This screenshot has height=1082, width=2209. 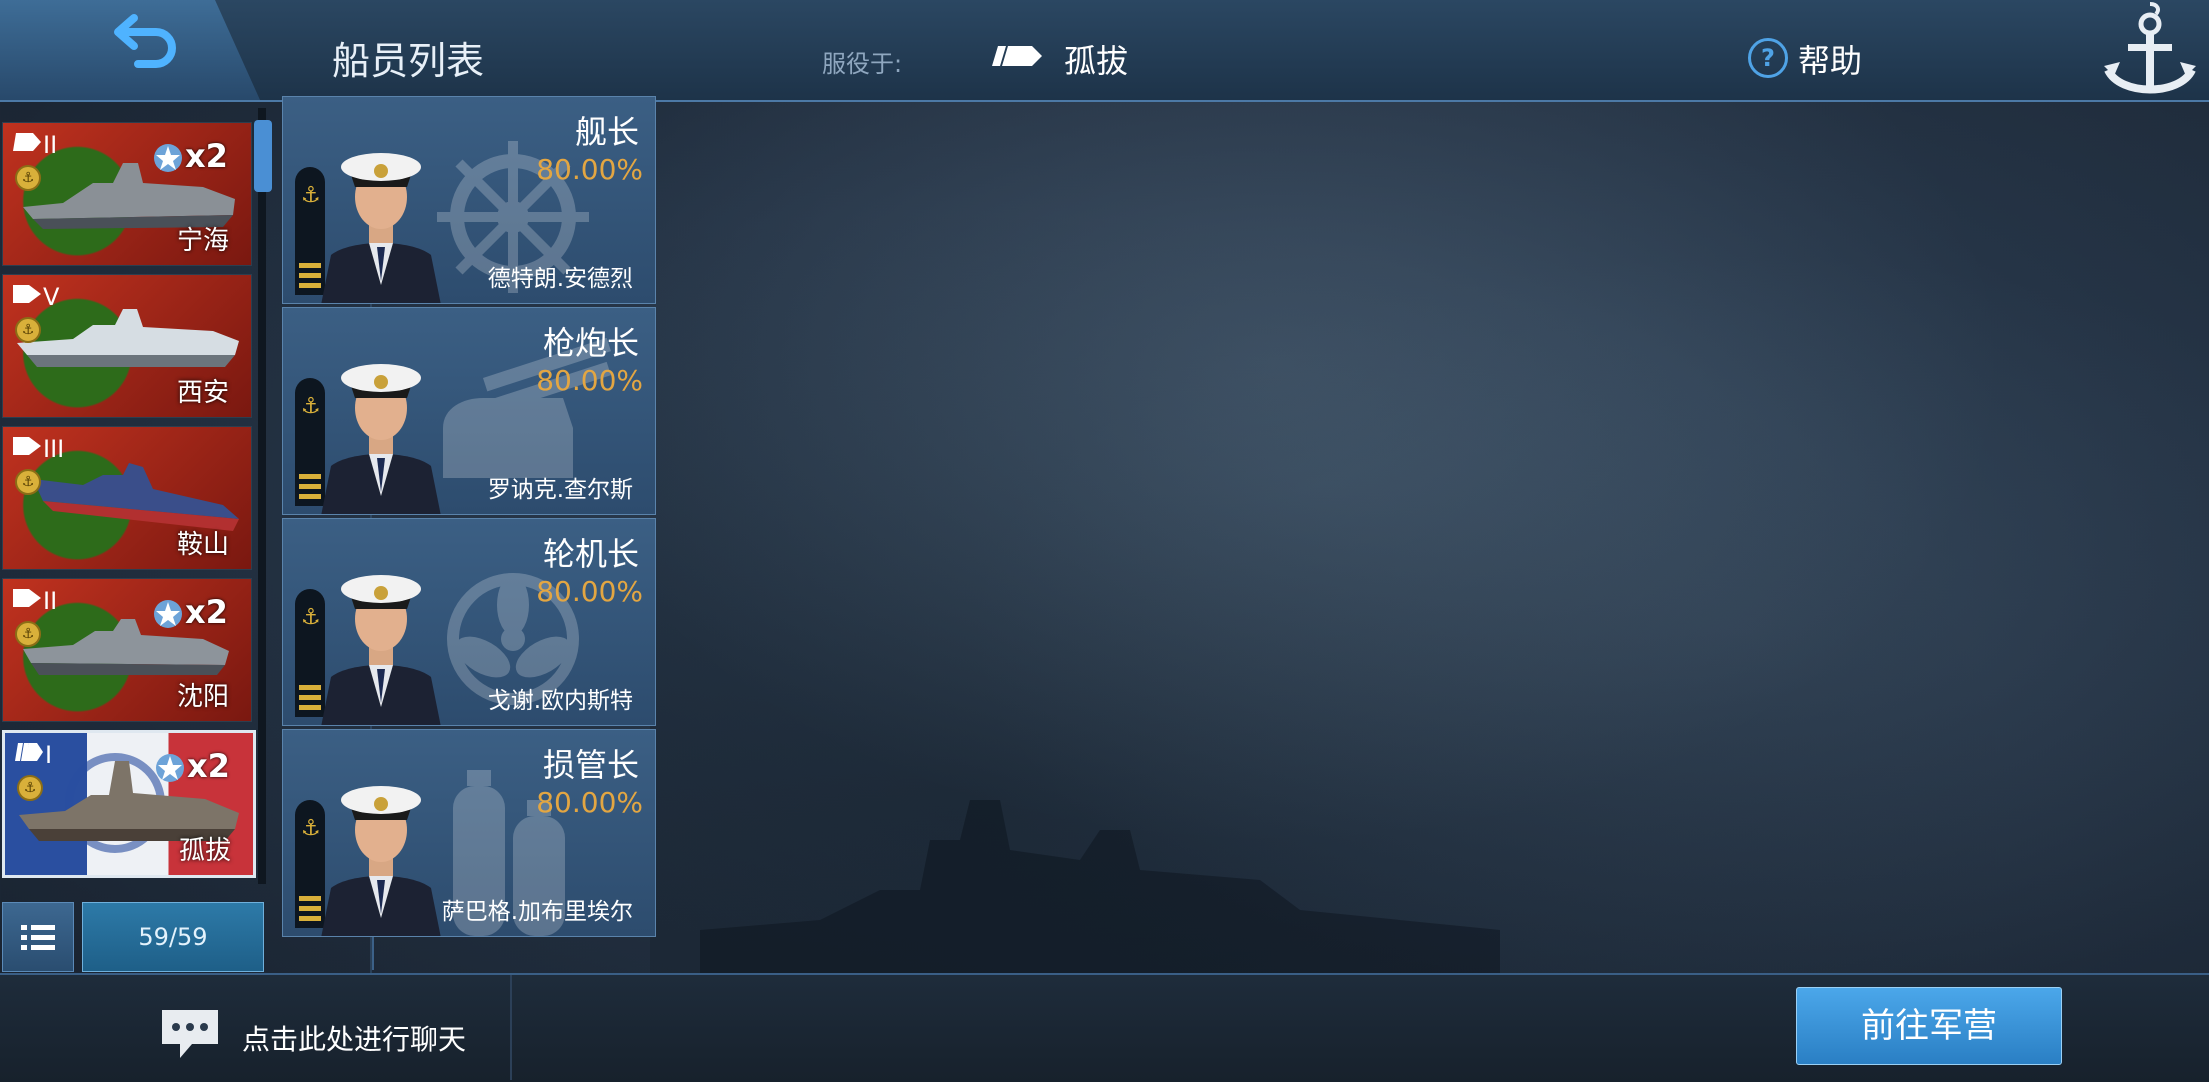 What do you see at coordinates (173, 937) in the screenshot?
I see `ship-count: 59/59` at bounding box center [173, 937].